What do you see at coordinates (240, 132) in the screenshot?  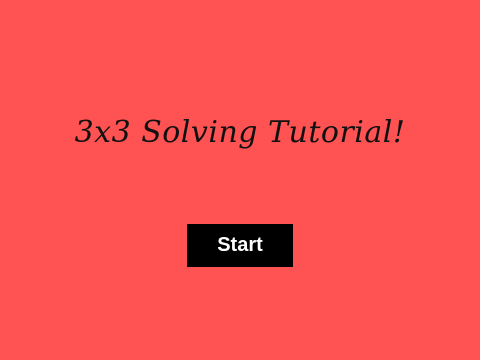 I see `tutorial-title: 3x3 Solving Tutorial!` at bounding box center [240, 132].